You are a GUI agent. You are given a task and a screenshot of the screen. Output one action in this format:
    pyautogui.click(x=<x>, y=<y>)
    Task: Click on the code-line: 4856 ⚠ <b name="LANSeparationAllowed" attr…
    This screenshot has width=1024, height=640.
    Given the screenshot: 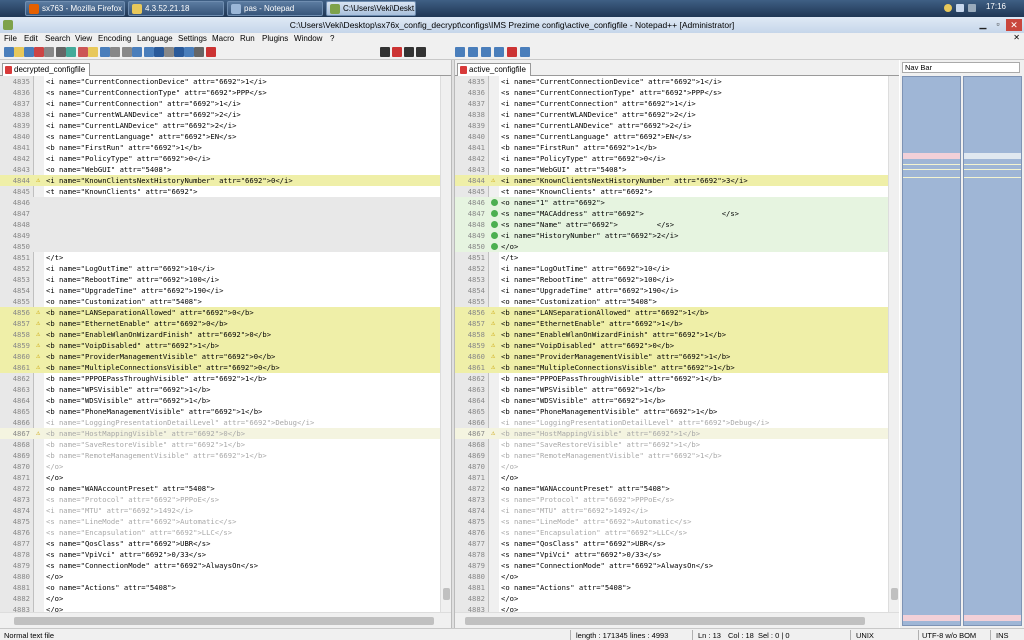 What is the action you would take?
    pyautogui.click(x=677, y=312)
    